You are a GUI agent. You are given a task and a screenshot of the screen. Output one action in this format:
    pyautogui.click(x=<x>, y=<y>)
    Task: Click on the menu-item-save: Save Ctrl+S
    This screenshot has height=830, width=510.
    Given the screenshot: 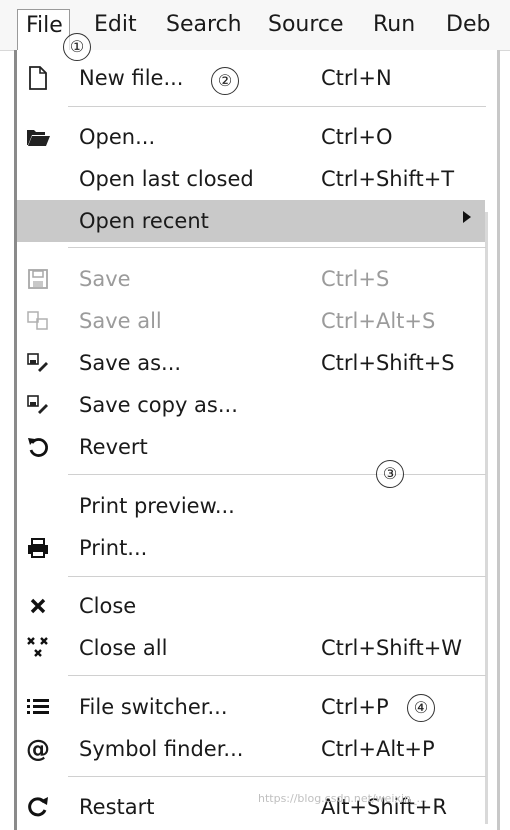 What is the action you would take?
    pyautogui.click(x=251, y=279)
    